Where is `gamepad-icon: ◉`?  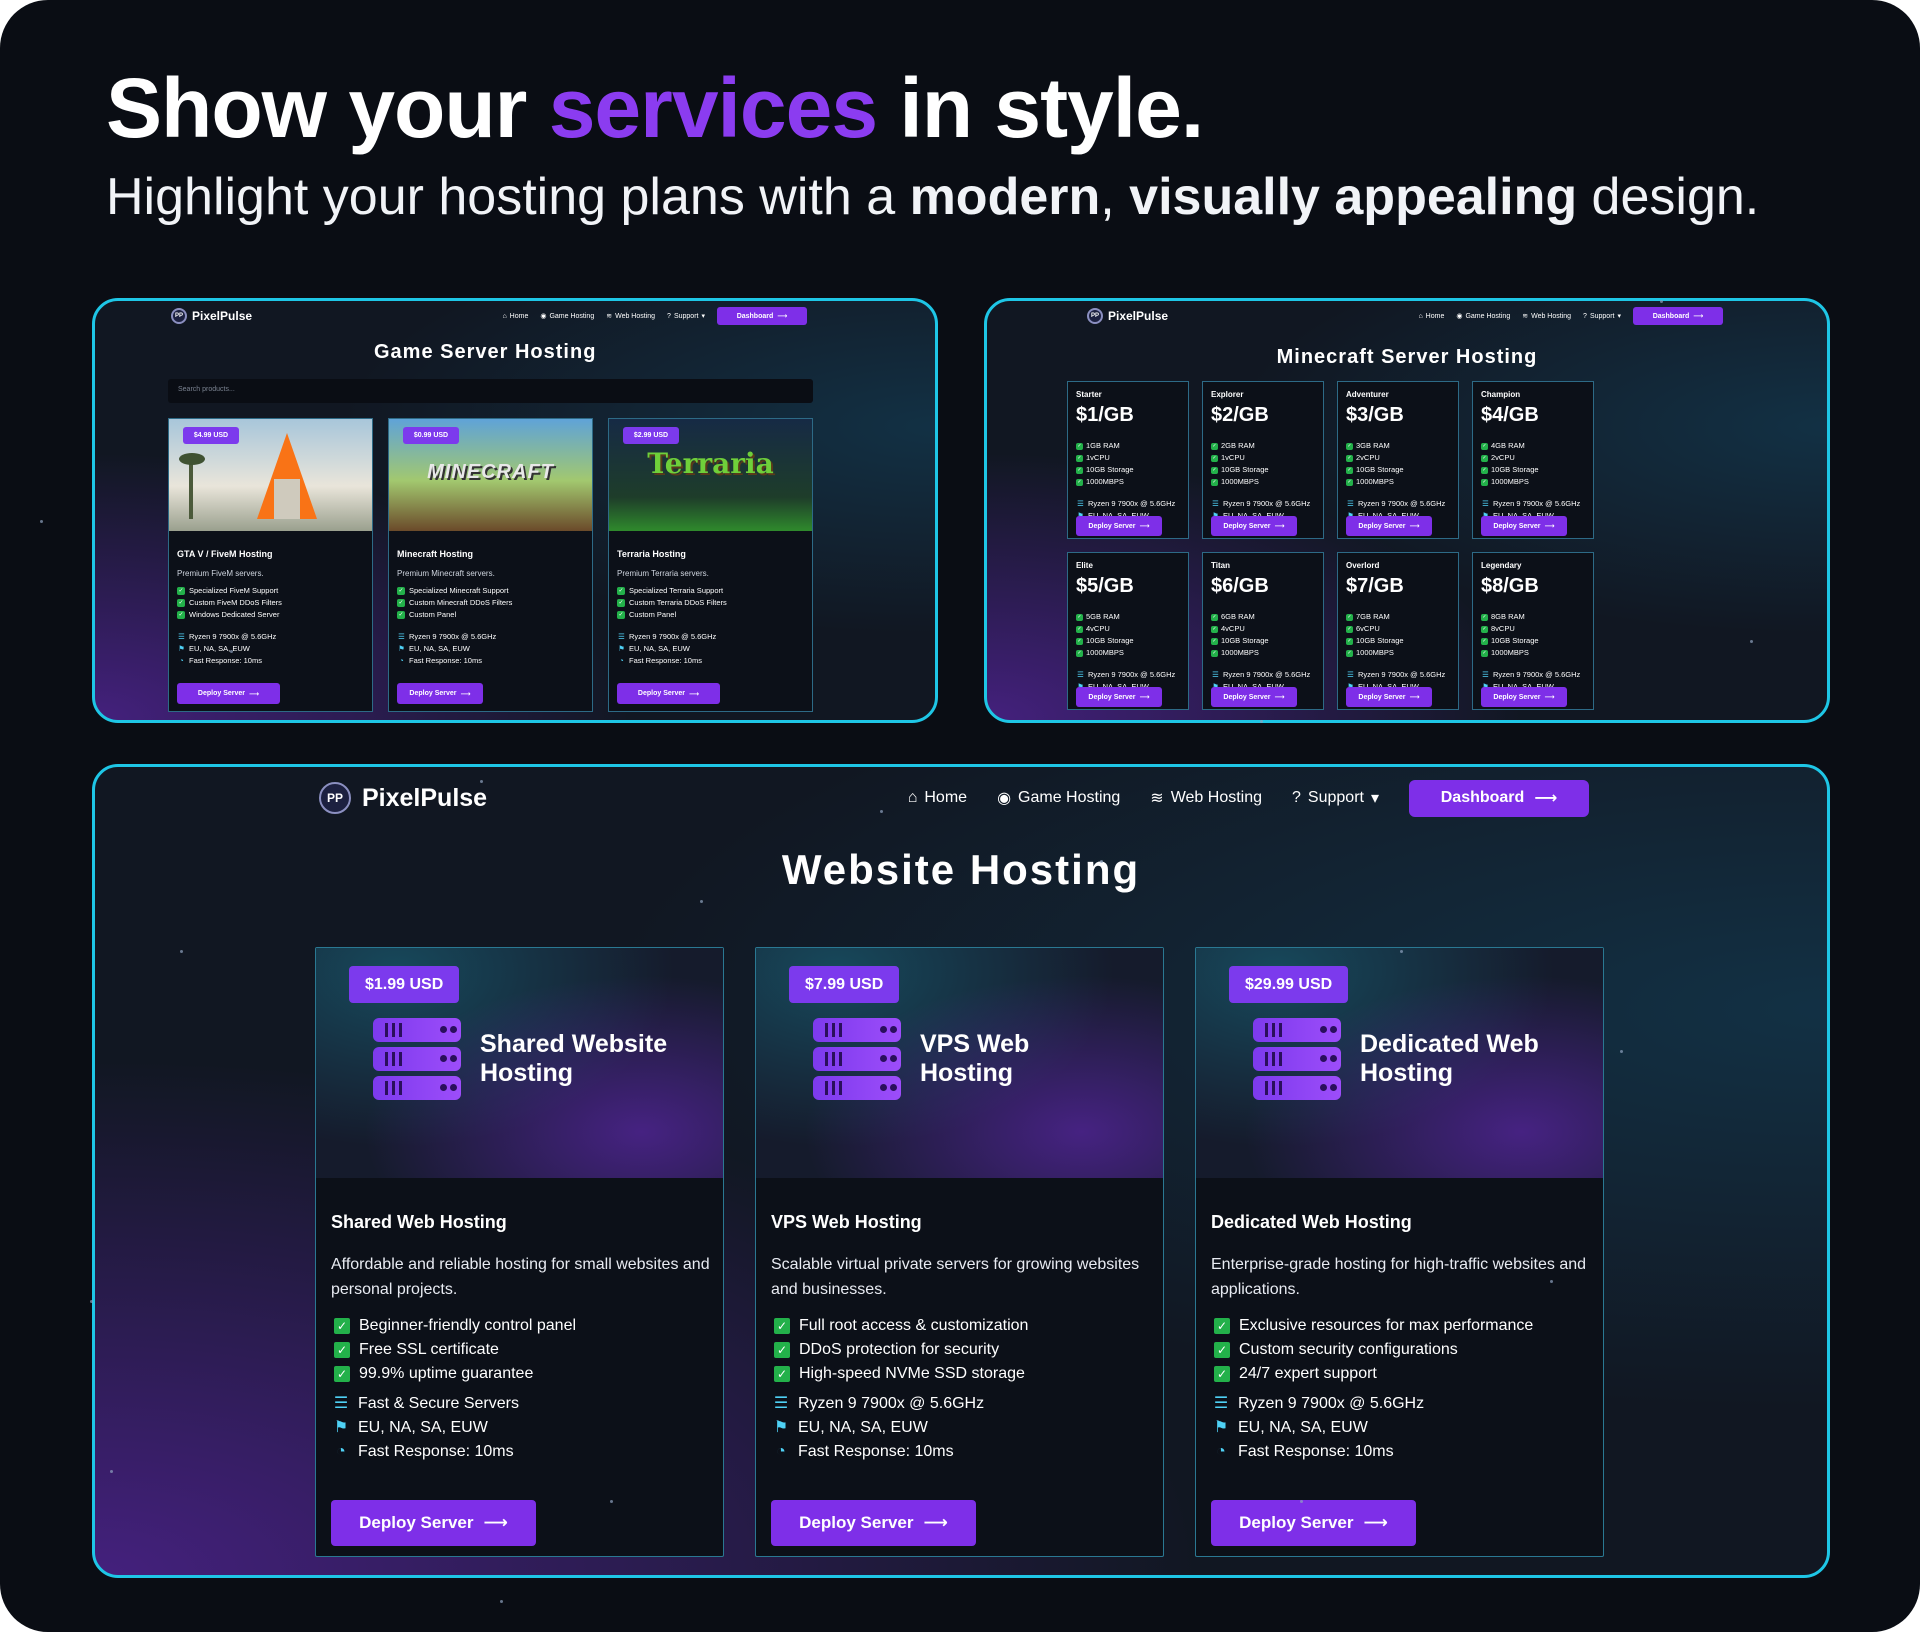
gamepad-icon: ◉ is located at coordinates (1459, 316).